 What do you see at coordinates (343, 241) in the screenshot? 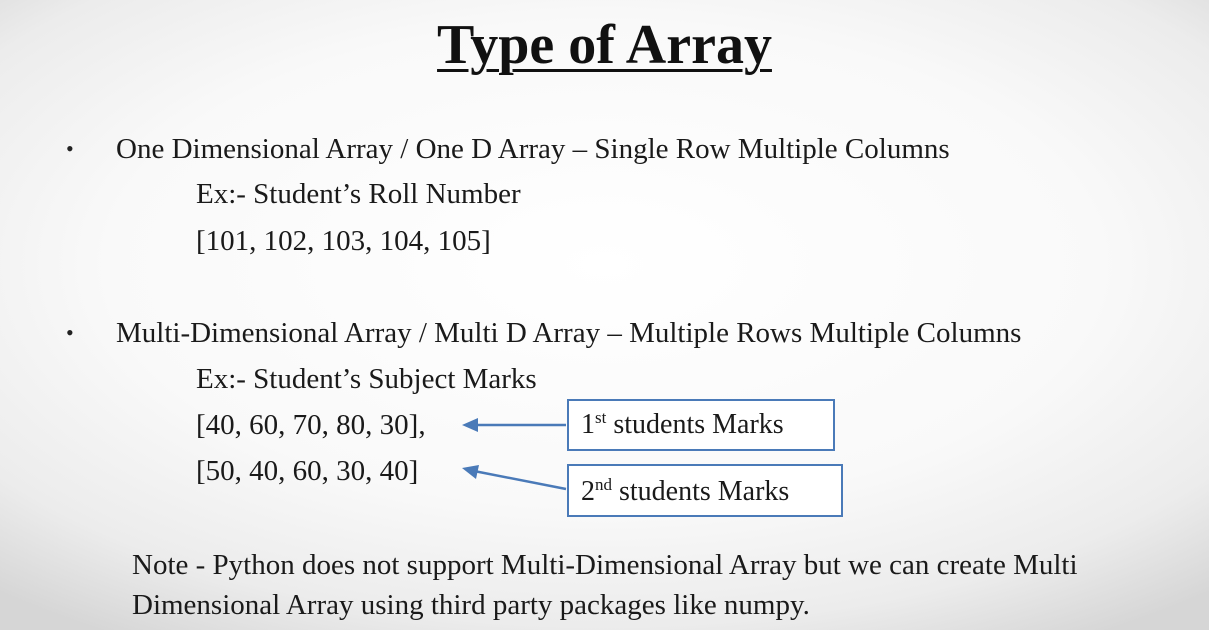
I see `one-d-values: [101, 102, 103, 104, 105]` at bounding box center [343, 241].